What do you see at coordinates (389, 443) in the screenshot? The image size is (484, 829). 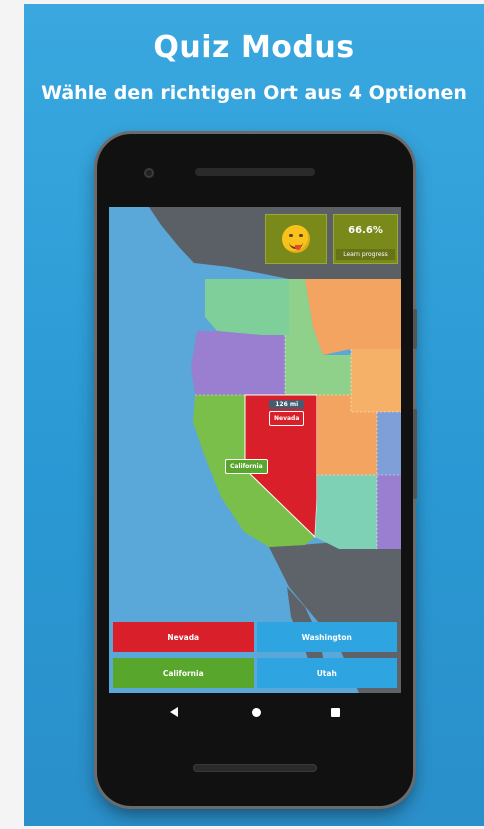 I see `state-colorado` at bounding box center [389, 443].